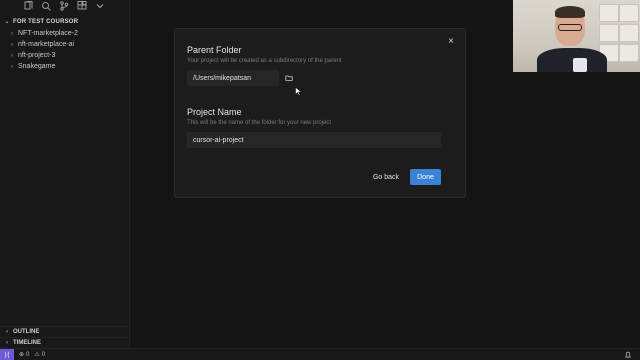  I want to click on tree-item-nft-marketplace-2: › NFT-marketplace-2, so click(64, 33).